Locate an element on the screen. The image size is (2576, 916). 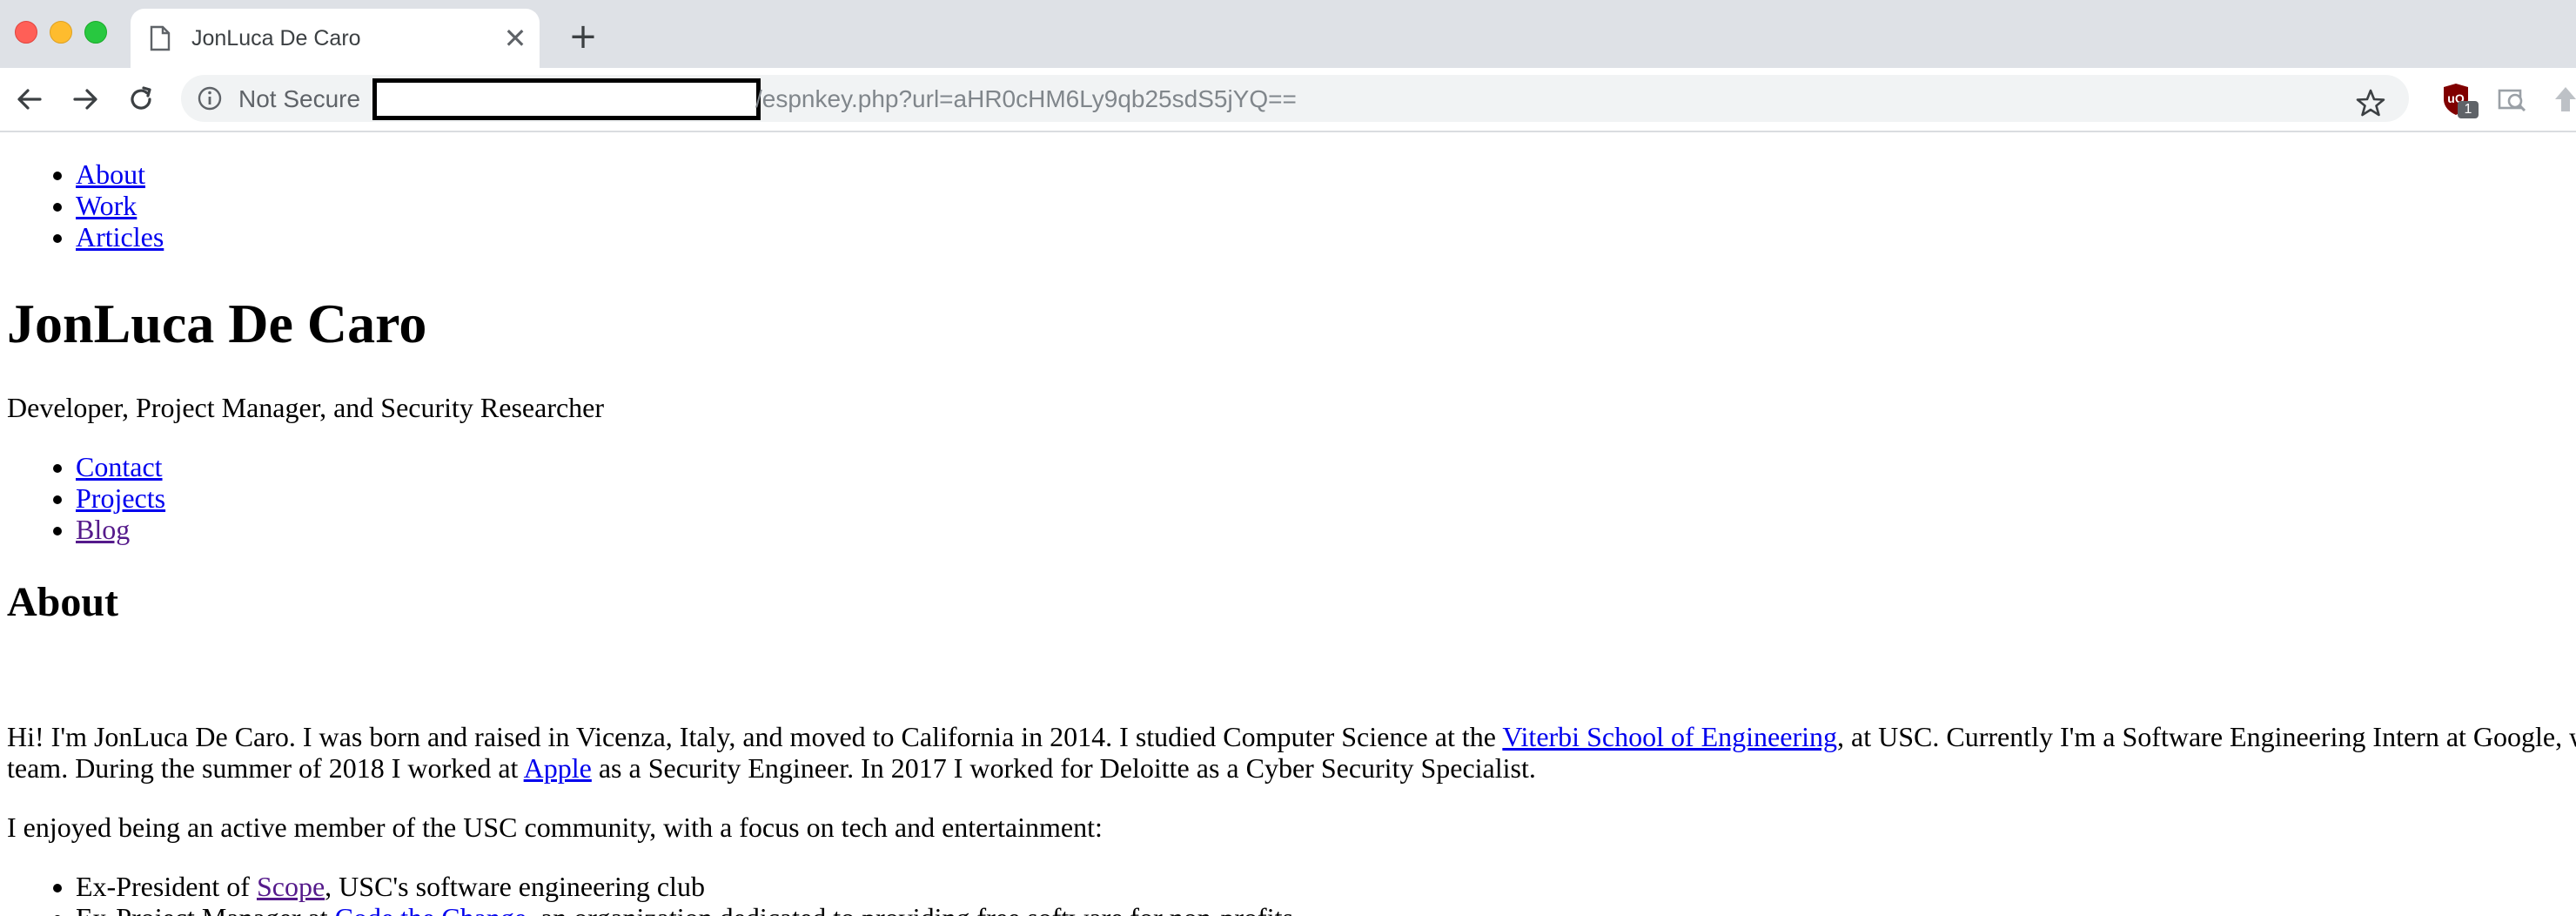
info-icon is located at coordinates (210, 98).